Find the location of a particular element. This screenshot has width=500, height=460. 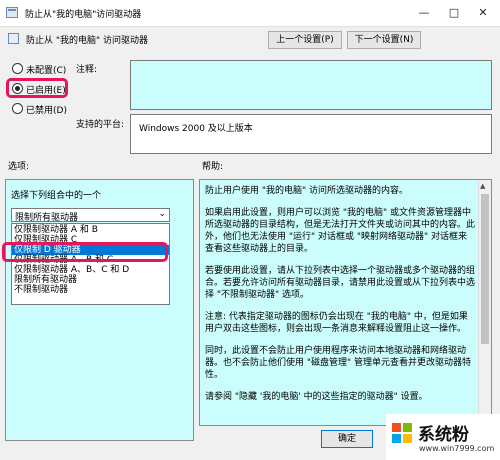

next-setting-button: 下一个设置(N) is located at coordinates (384, 40).